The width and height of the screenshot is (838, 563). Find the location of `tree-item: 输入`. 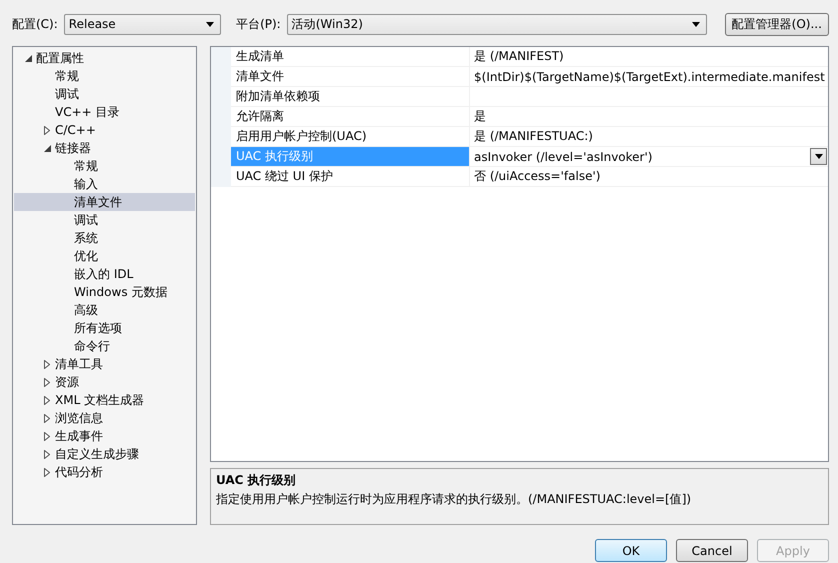

tree-item: 输入 is located at coordinates (85, 184).